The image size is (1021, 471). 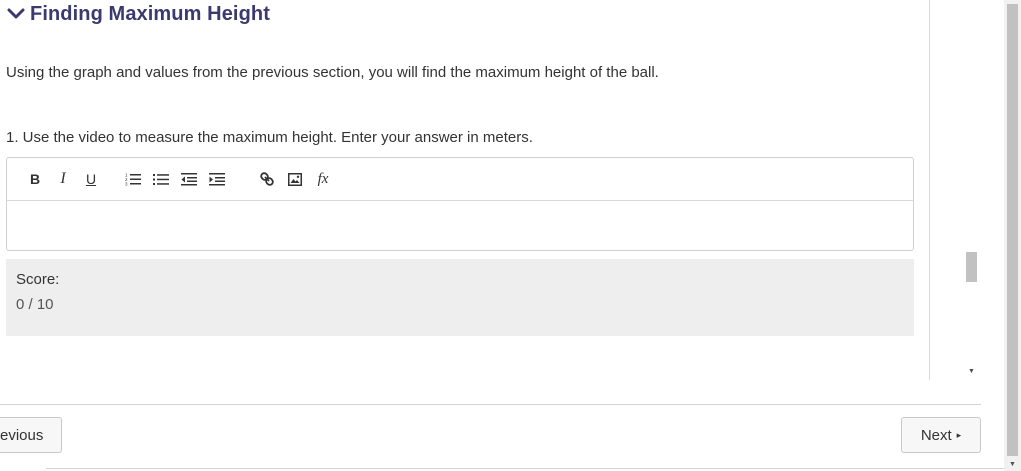 I want to click on formula-button: fx, so click(x=323, y=179).